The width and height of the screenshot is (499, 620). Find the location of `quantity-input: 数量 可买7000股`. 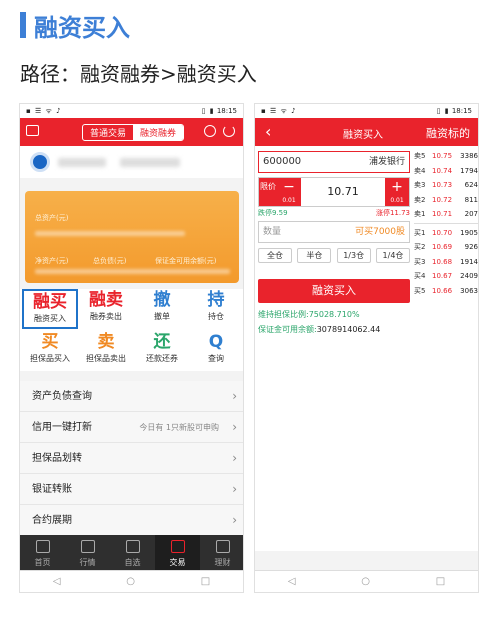

quantity-input: 数量 可买7000股 is located at coordinates (334, 232).